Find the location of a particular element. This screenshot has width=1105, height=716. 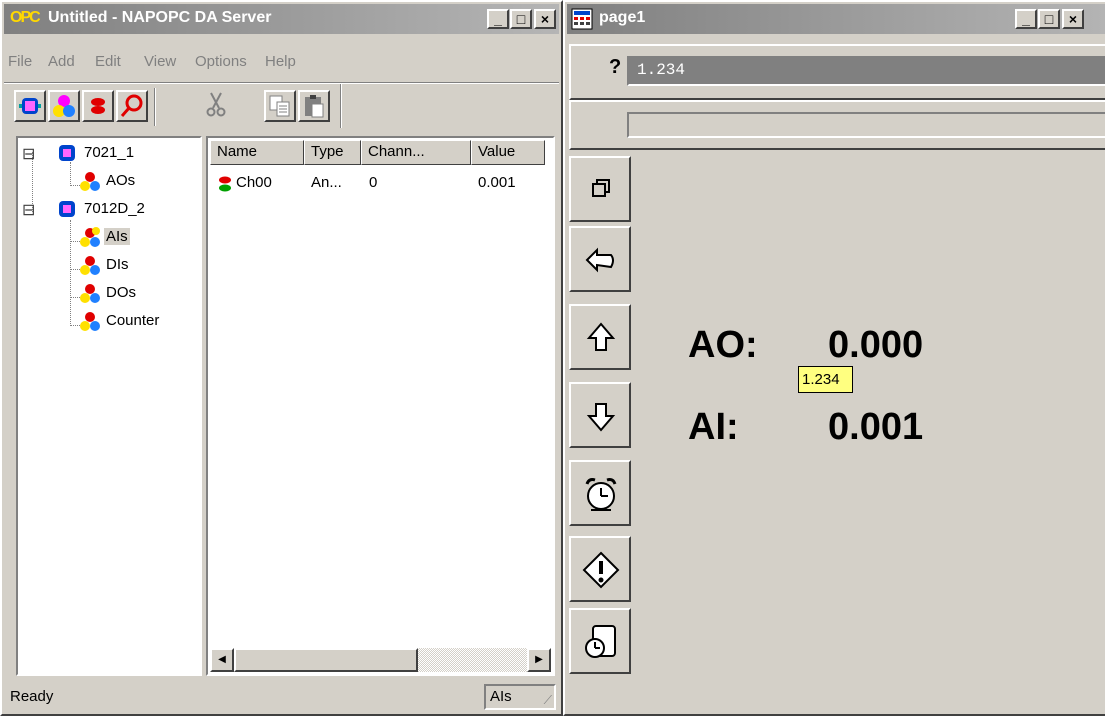

add-group-button is located at coordinates (64, 106).